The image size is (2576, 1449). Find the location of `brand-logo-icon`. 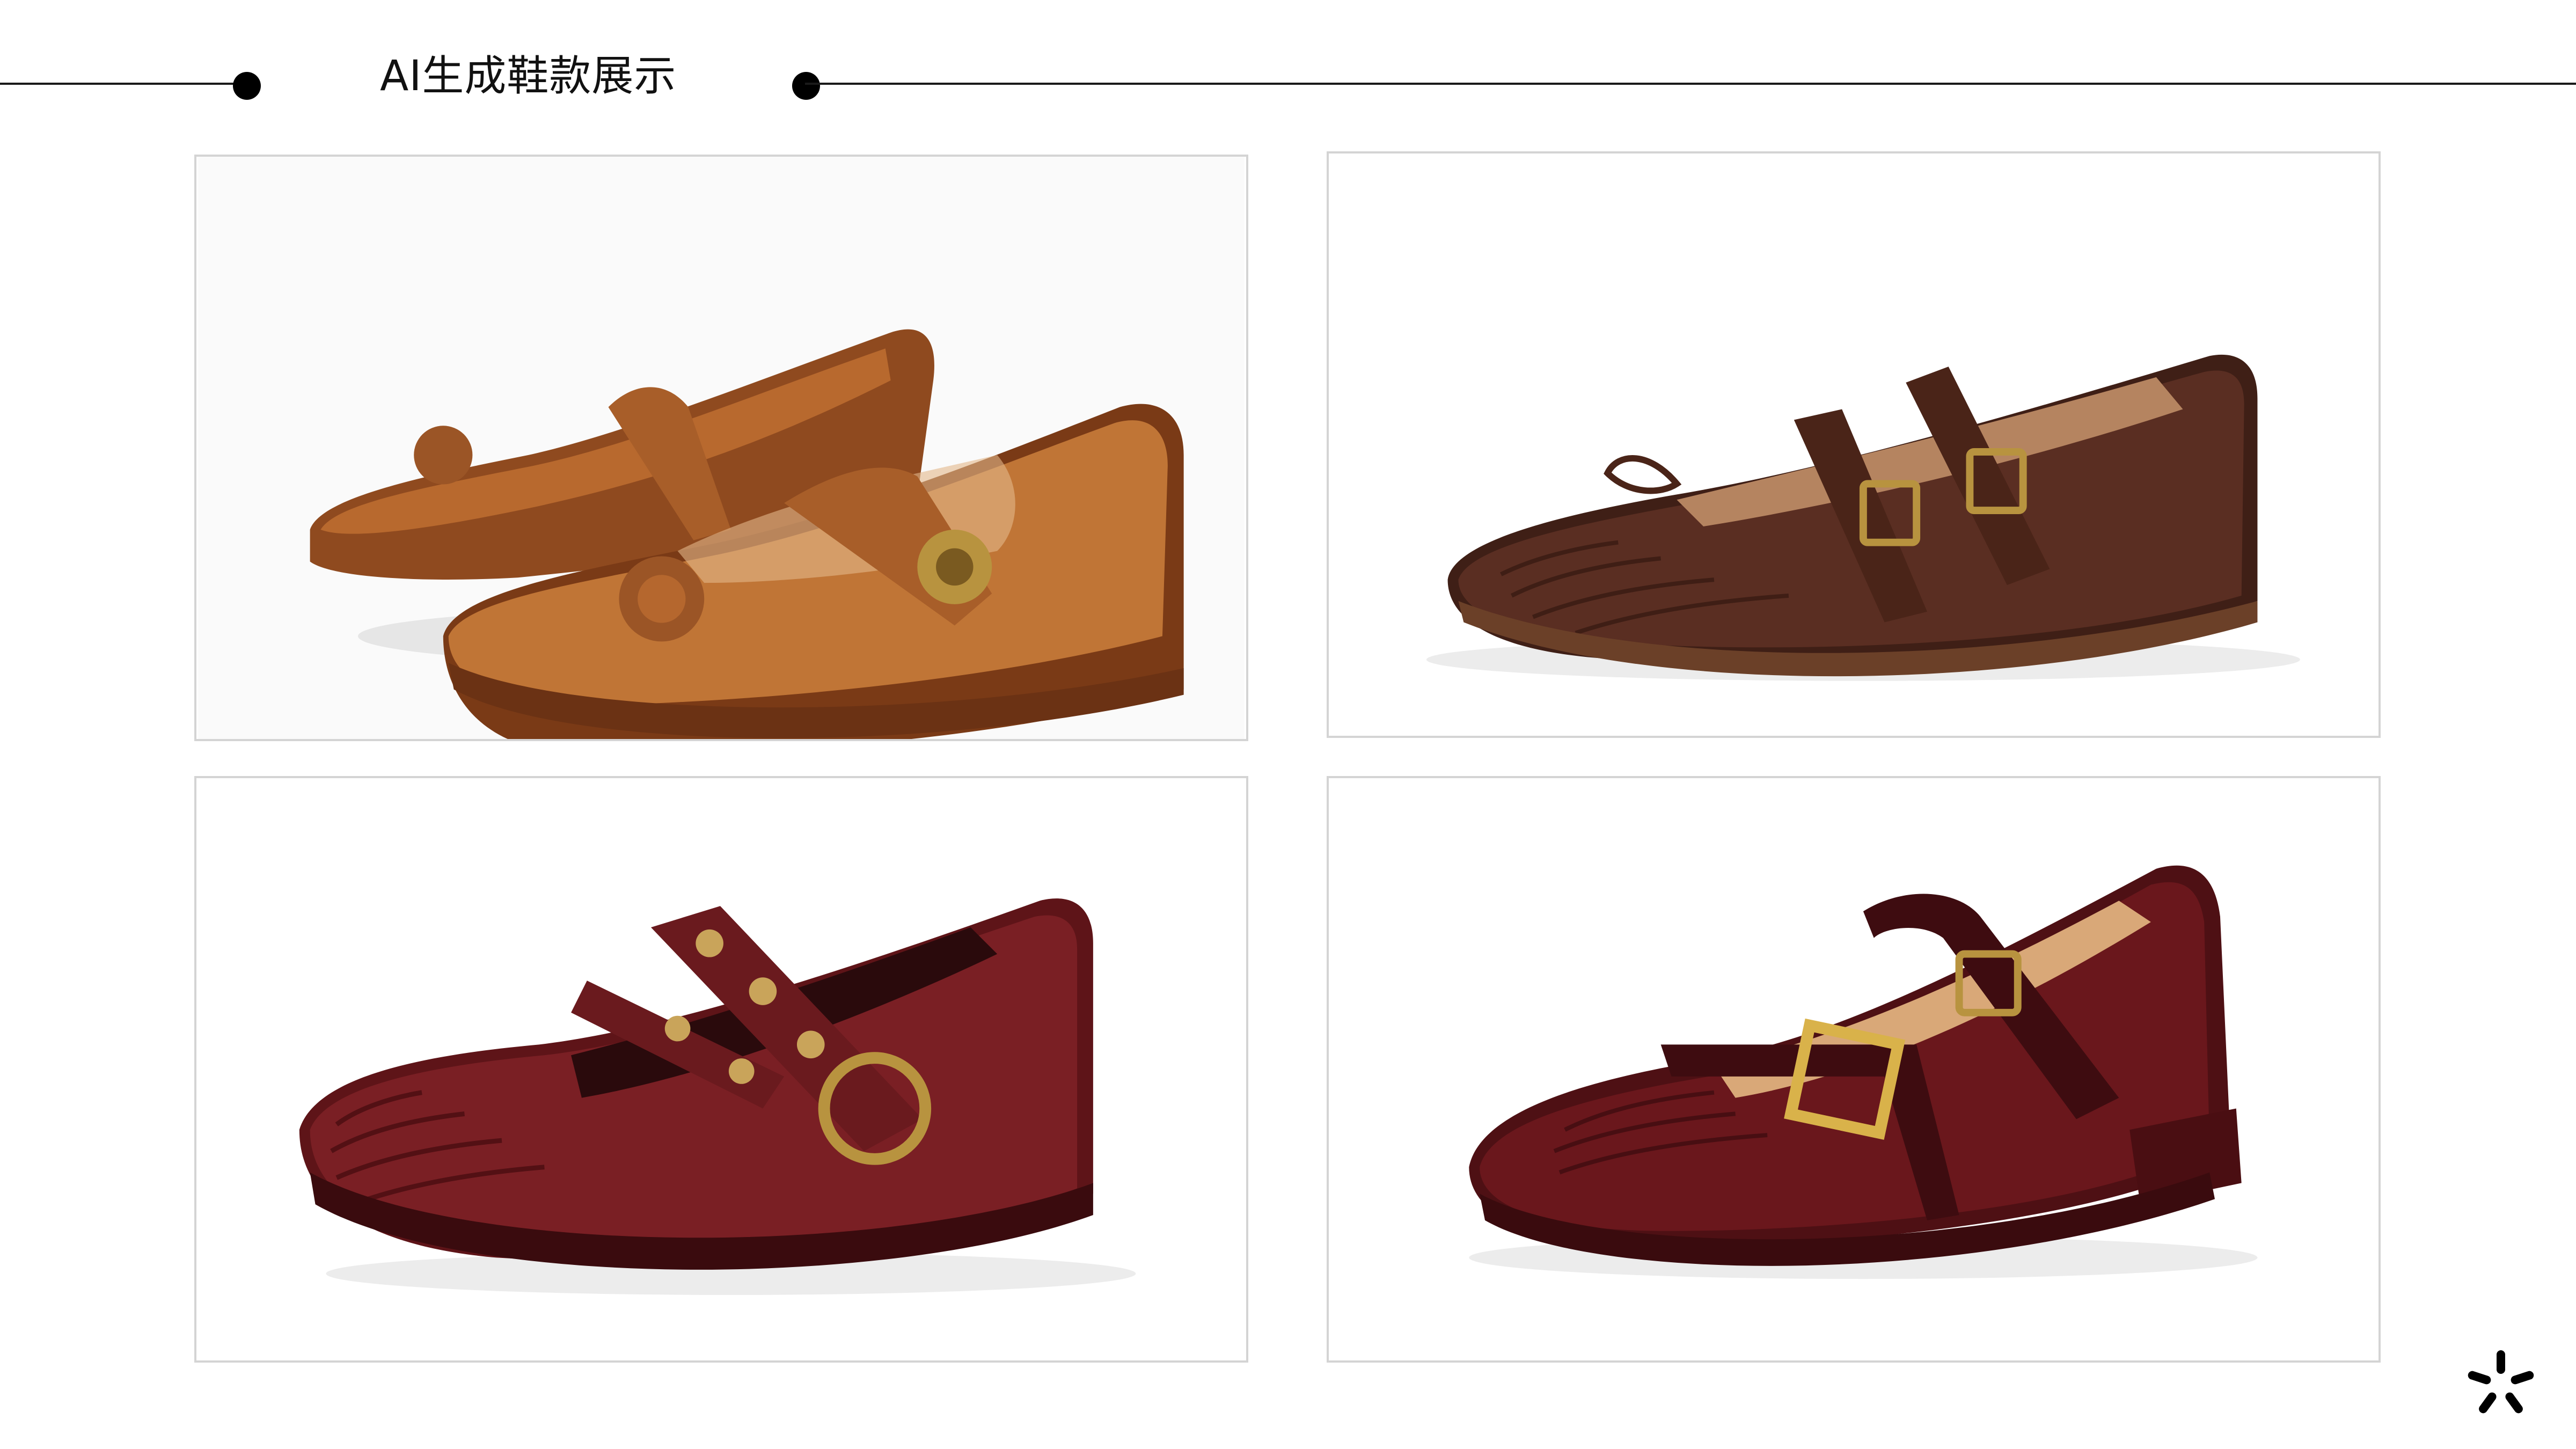

brand-logo-icon is located at coordinates (2501, 1382).